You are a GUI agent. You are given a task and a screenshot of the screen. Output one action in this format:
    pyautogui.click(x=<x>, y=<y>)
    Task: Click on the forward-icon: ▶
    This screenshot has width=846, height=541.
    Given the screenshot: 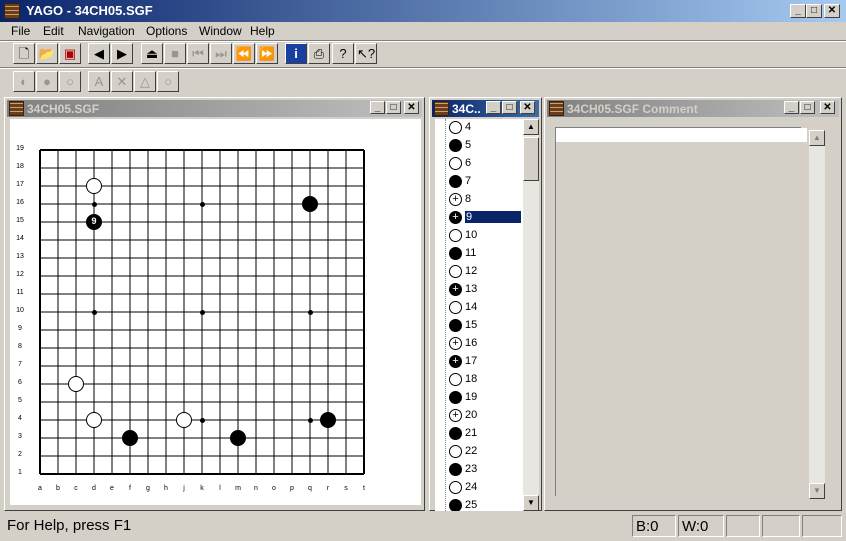 What is the action you would take?
    pyautogui.click(x=122, y=53)
    